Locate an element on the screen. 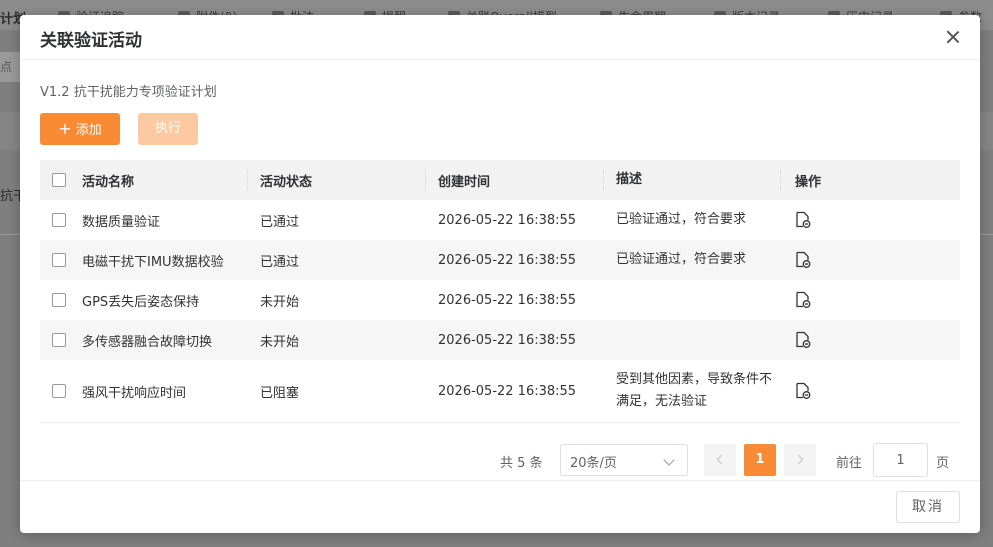  chevron-right-icon is located at coordinates (798, 459).